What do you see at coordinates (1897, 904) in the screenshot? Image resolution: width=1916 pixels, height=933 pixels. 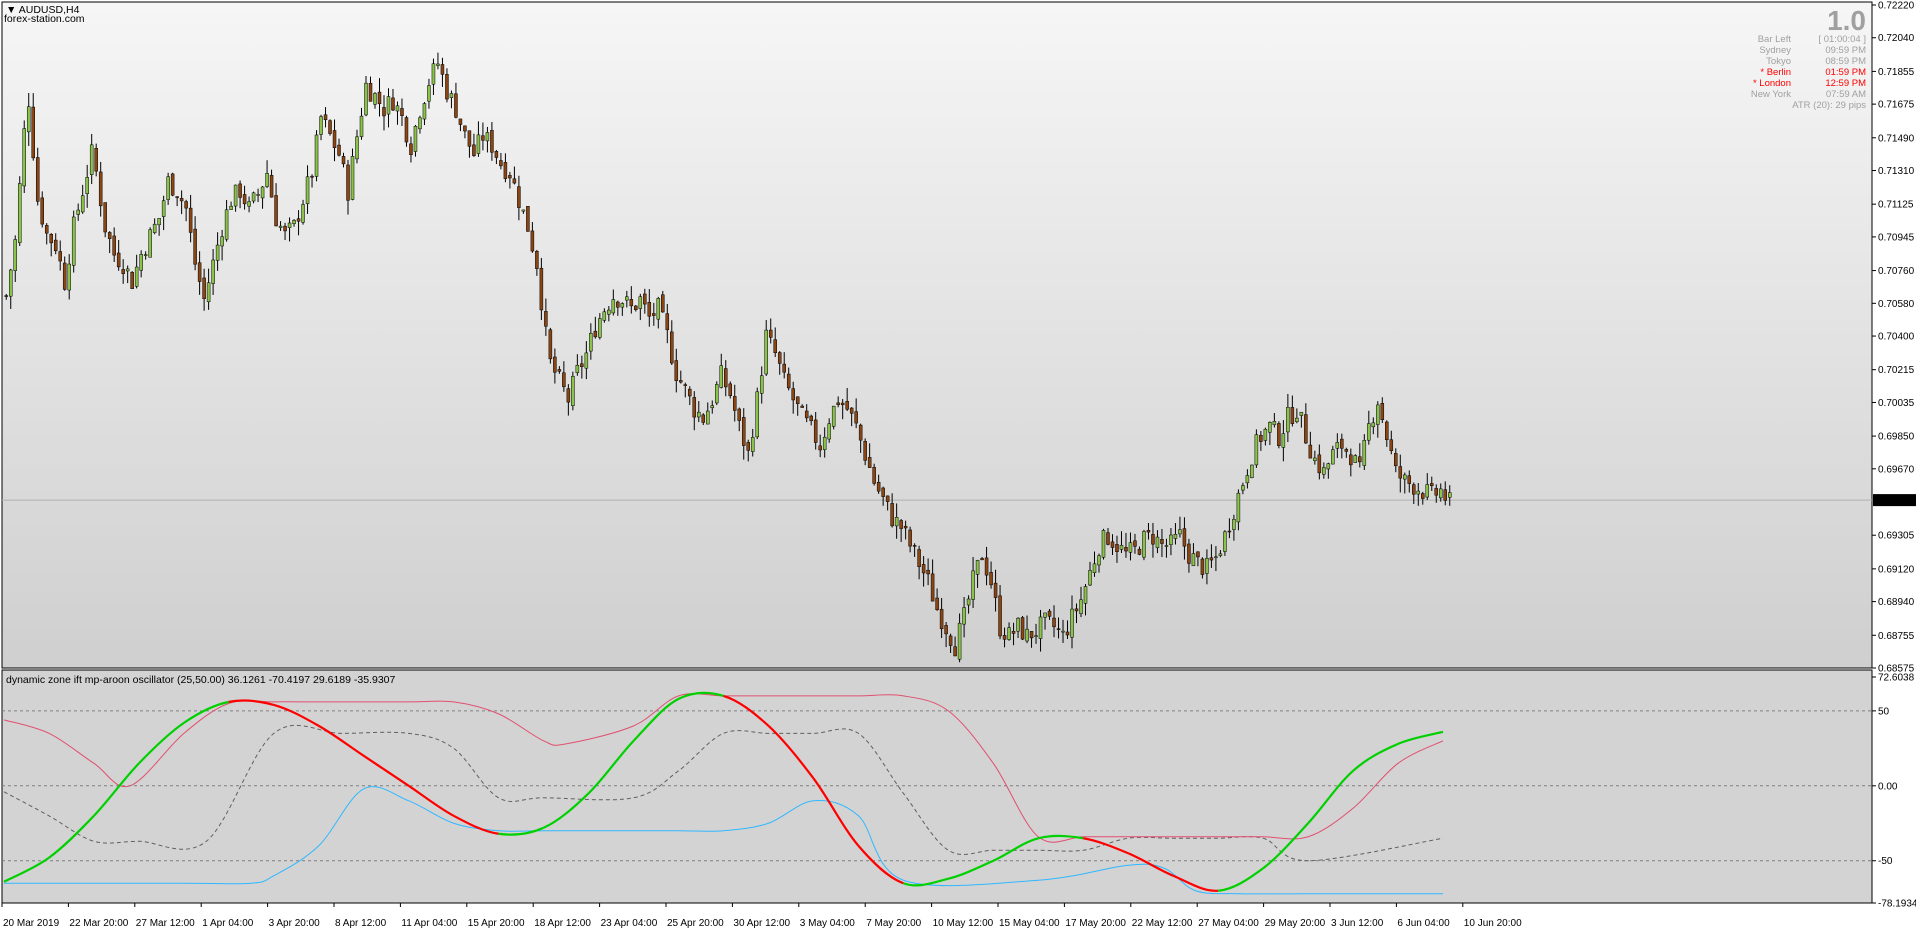 I see `osc-tick-label: -78.1934` at bounding box center [1897, 904].